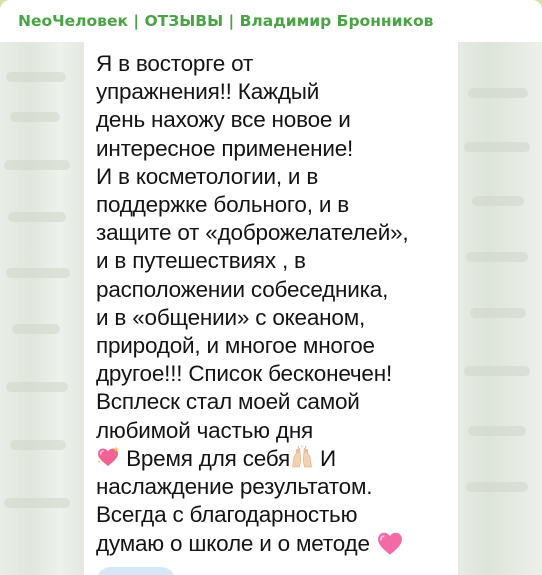 This screenshot has width=542, height=575. Describe the element at coordinates (228, 402) in the screenshot. I see `review-line: Всплеск стал моей самой` at that location.